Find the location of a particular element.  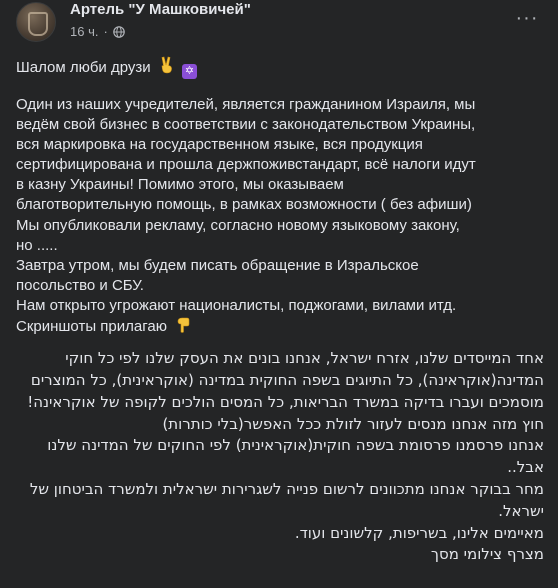

author-name: Артель "У Машковичей" is located at coordinates (160, 9).